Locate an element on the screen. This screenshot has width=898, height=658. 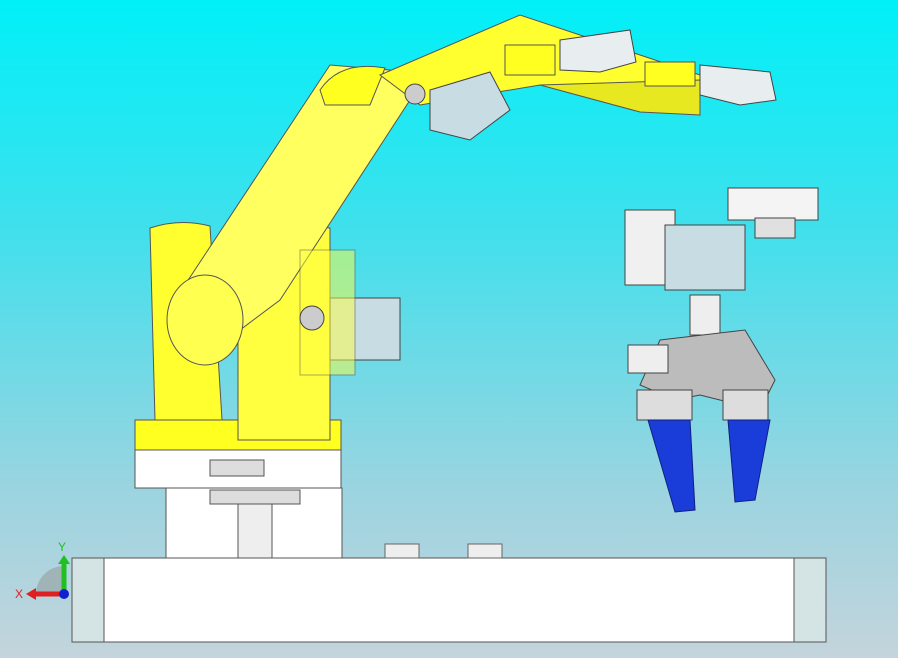
z-axis-dot is located at coordinates (64, 594).